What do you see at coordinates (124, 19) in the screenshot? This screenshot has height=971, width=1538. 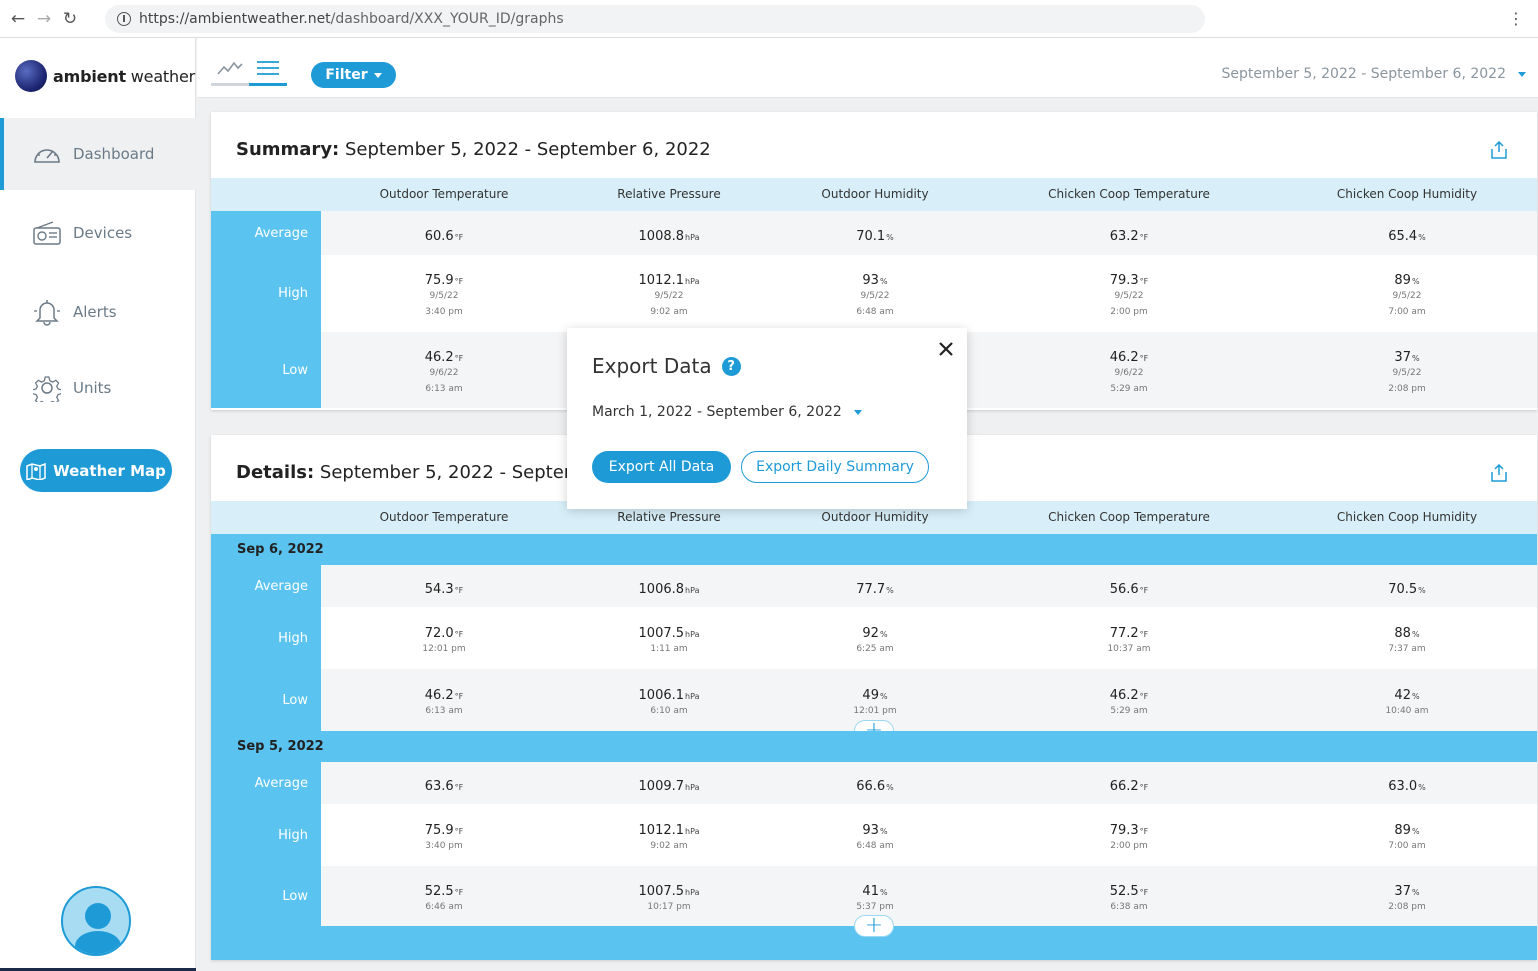 I see `site-info-icon` at bounding box center [124, 19].